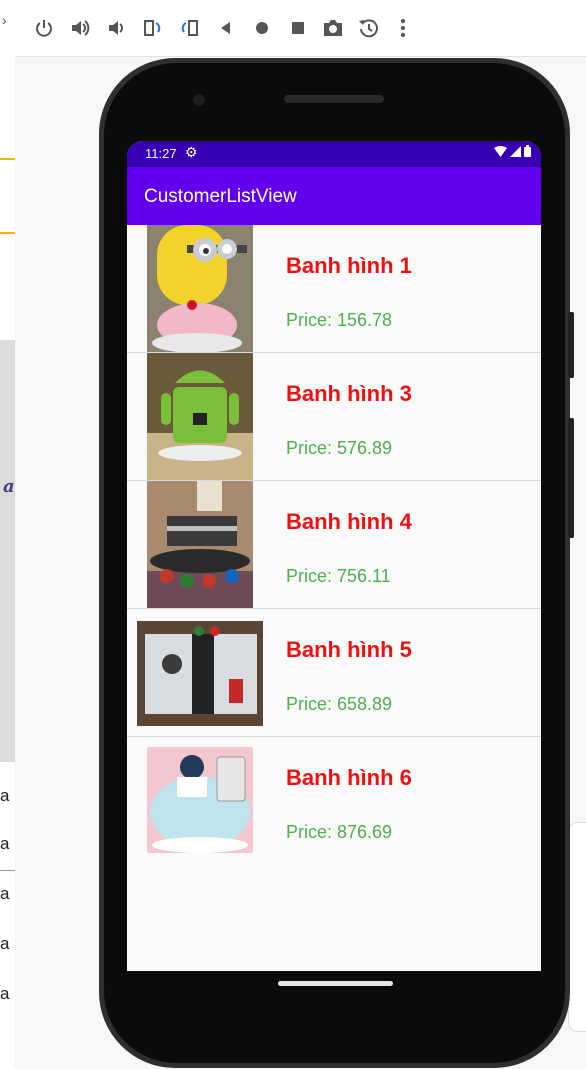 Image resolution: width=586 pixels, height=1069 pixels. Describe the element at coordinates (226, 28) in the screenshot. I see `back-icon` at that location.